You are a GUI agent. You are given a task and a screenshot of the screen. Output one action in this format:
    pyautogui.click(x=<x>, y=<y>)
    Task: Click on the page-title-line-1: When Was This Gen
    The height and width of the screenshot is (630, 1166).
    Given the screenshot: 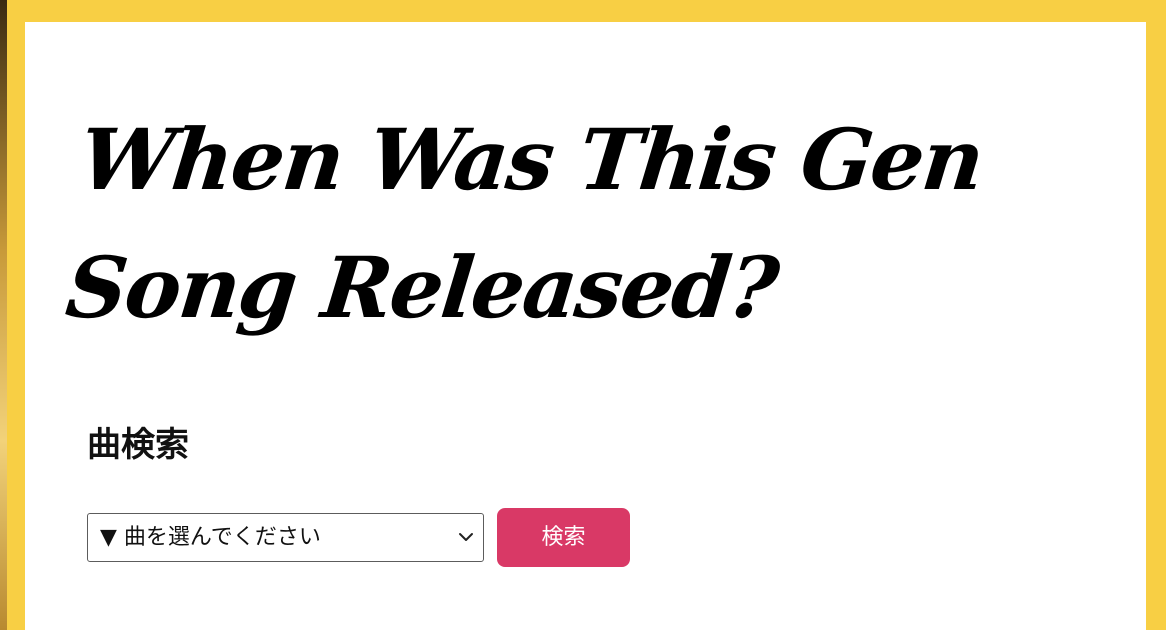 What is the action you would take?
    pyautogui.click(x=531, y=159)
    